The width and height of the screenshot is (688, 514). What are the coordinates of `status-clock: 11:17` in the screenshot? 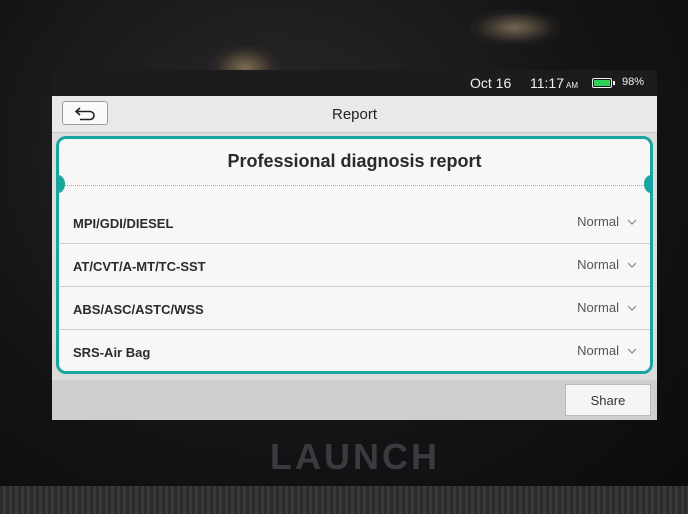 It's located at (547, 83).